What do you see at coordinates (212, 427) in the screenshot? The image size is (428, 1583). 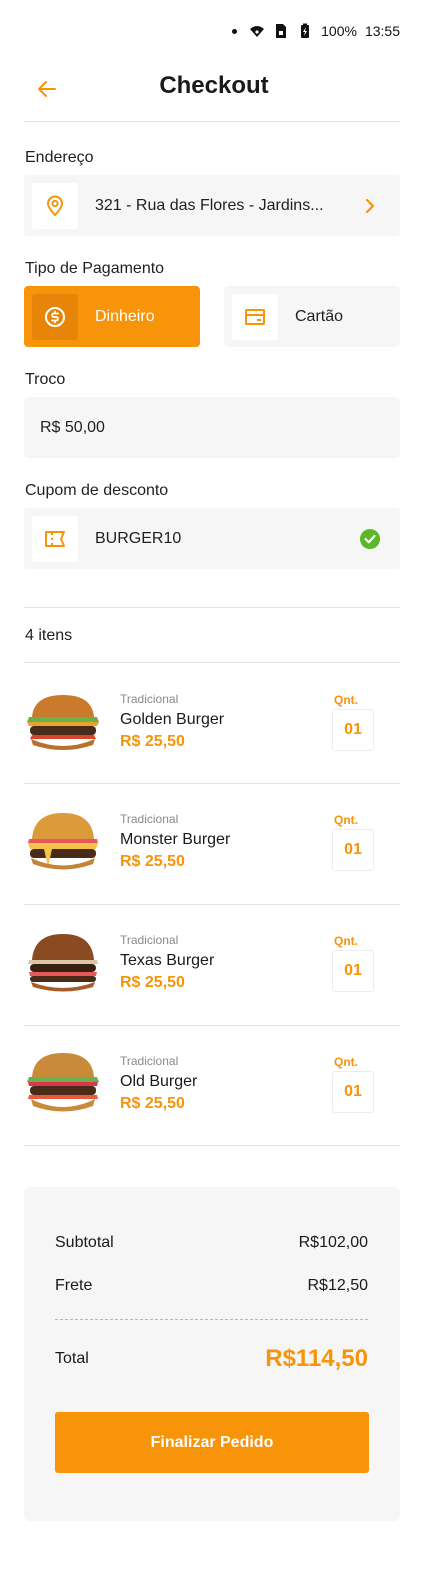 I see `change-input` at bounding box center [212, 427].